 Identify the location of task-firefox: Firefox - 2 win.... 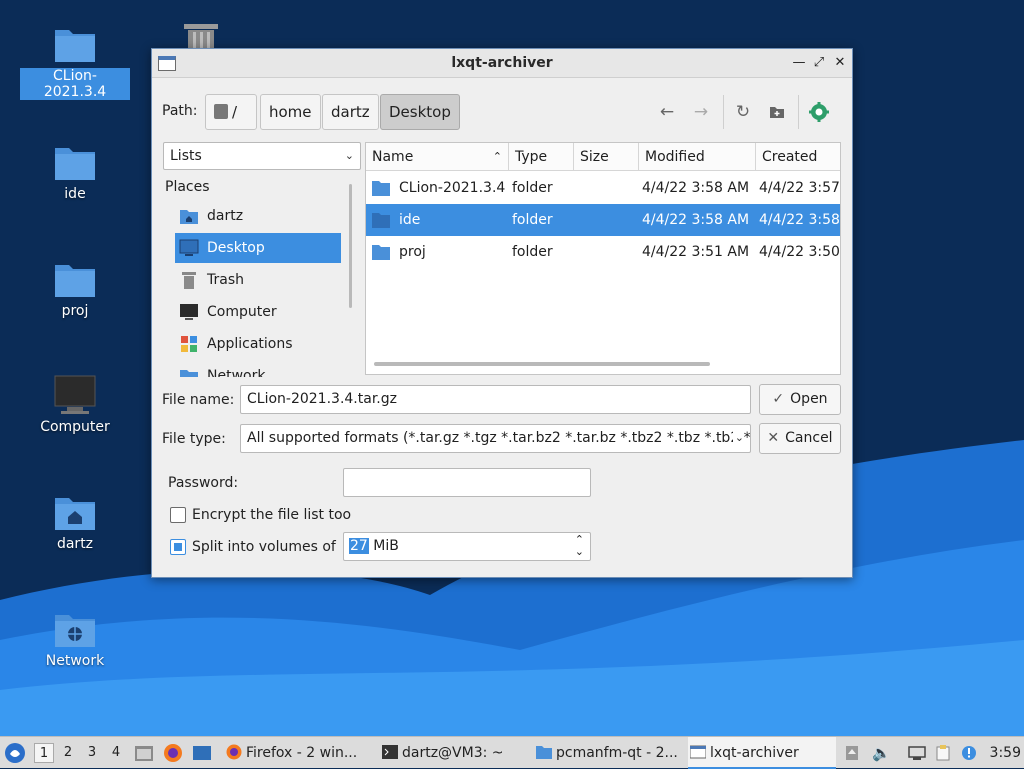
(295, 753).